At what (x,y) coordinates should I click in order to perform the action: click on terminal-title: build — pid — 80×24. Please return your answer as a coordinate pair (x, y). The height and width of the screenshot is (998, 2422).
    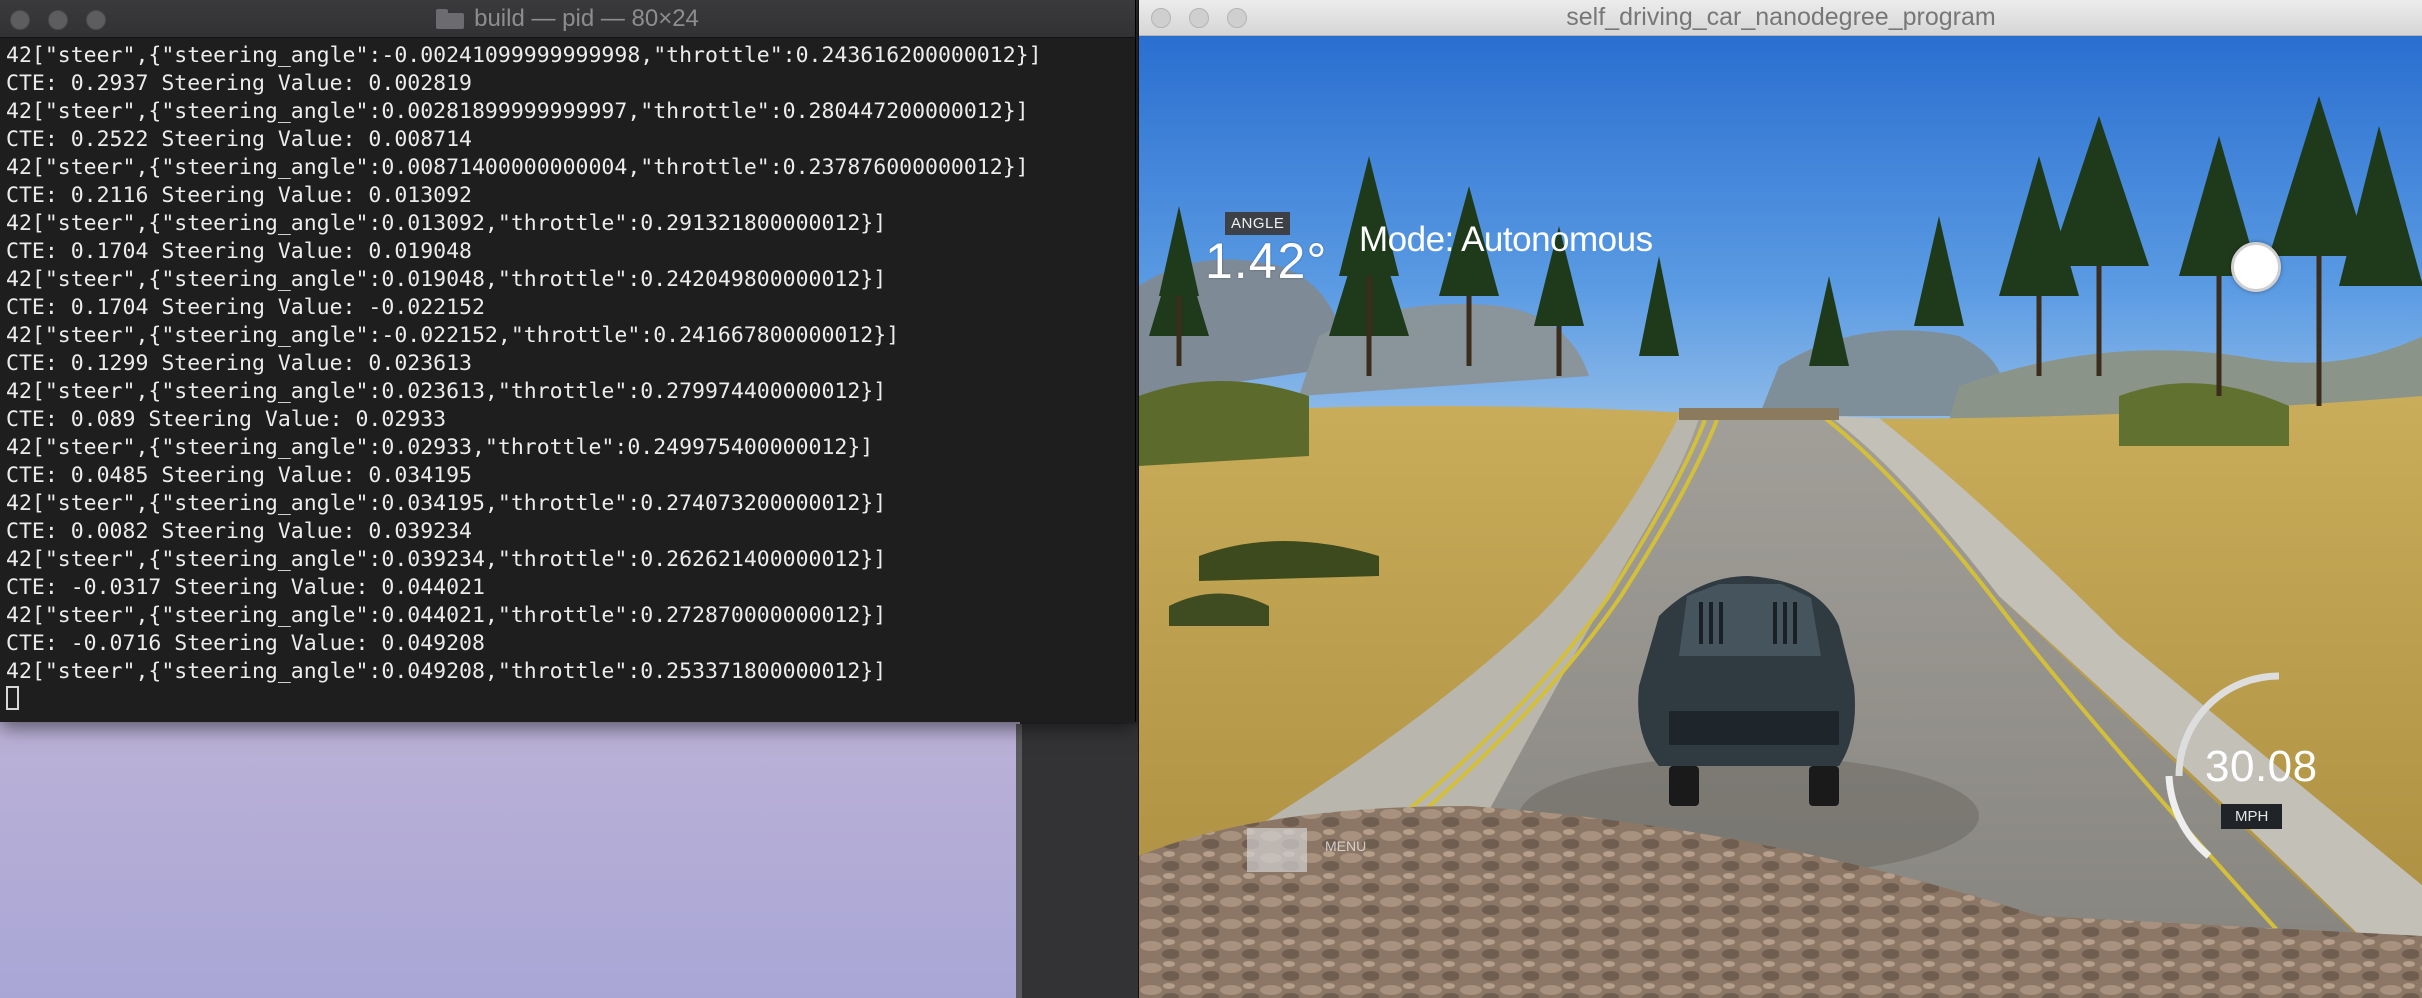
    Looking at the image, I should click on (567, 18).